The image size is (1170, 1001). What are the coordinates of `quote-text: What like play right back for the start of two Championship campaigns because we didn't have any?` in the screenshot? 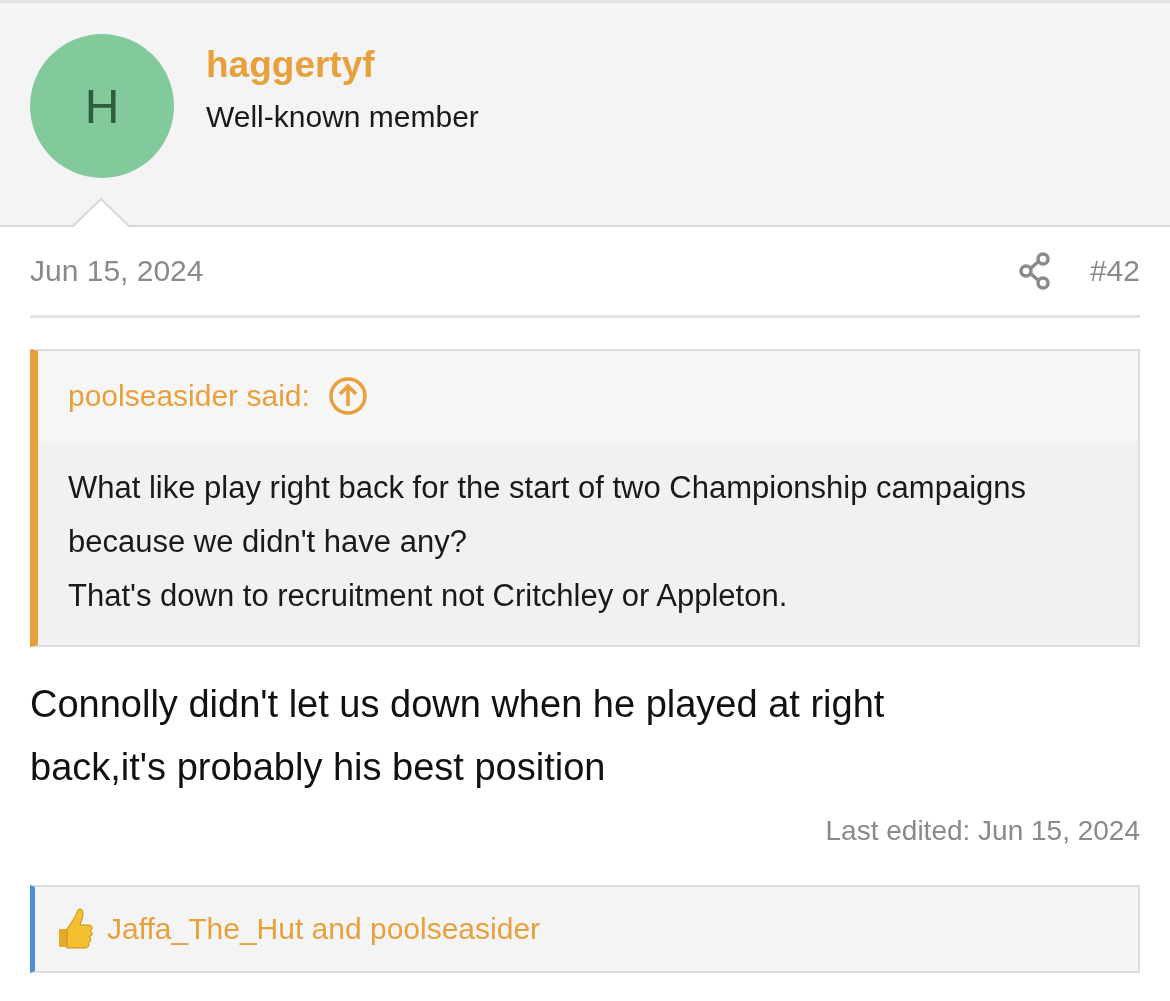 It's located at (547, 515).